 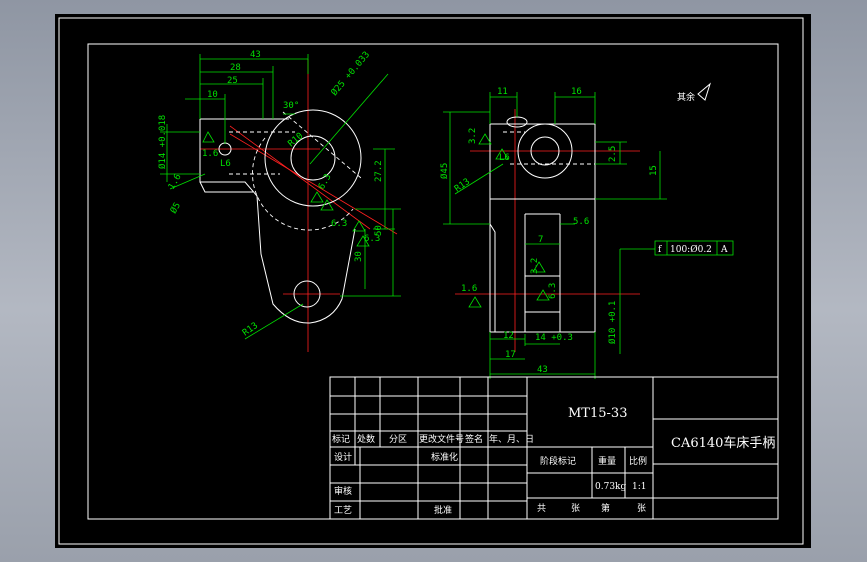 What do you see at coordinates (605, 508) in the screenshot?
I see `label-no: 第` at bounding box center [605, 508].